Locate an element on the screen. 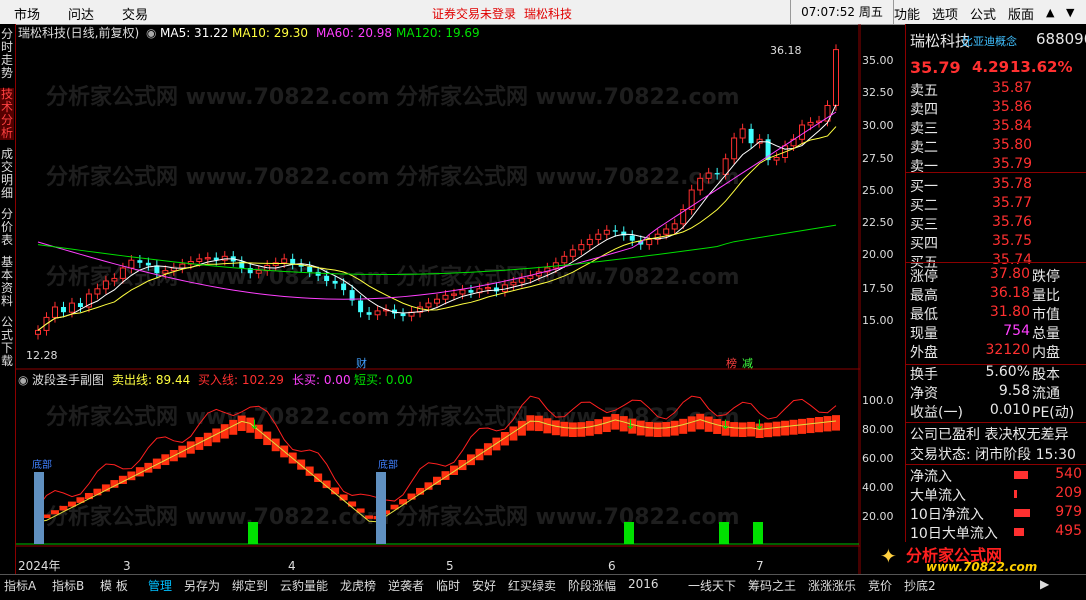  bottom-tab: 2016 is located at coordinates (643, 584).